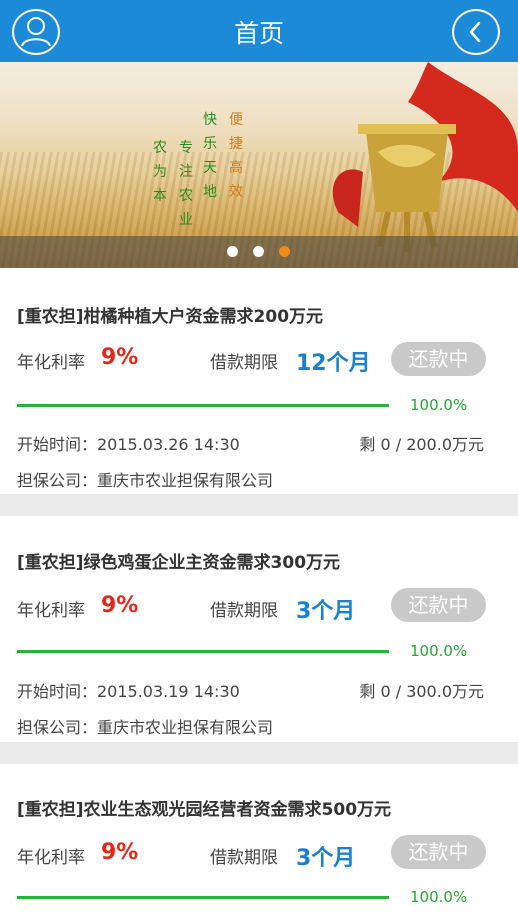 This screenshot has width=518, height=920. I want to click on slogan-column-2: 专注农业, so click(186, 184).